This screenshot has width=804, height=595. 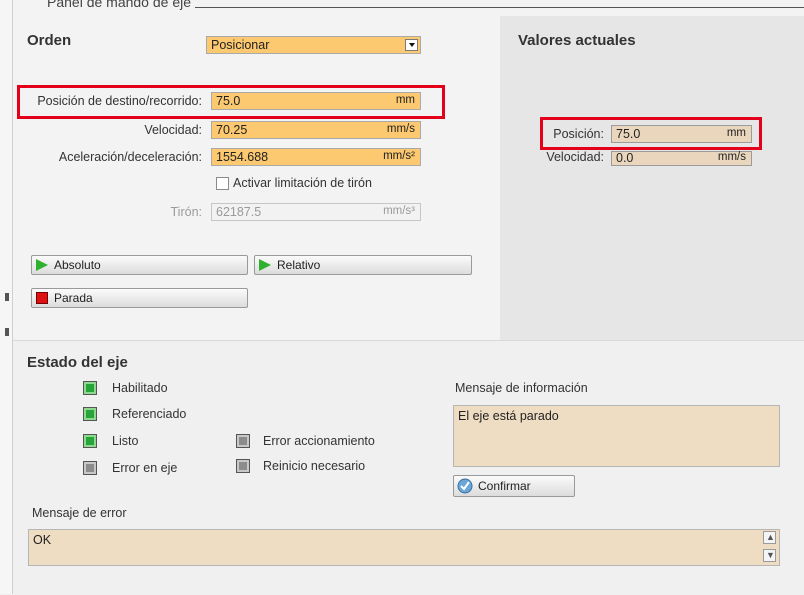 What do you see at coordinates (243, 466) in the screenshot?
I see `status-led-restart-required` at bounding box center [243, 466].